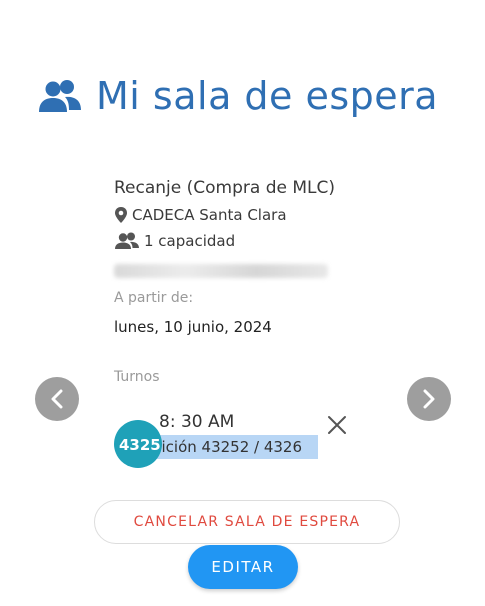 The image size is (485, 606). I want to click on edit-button: EDITAR, so click(243, 567).